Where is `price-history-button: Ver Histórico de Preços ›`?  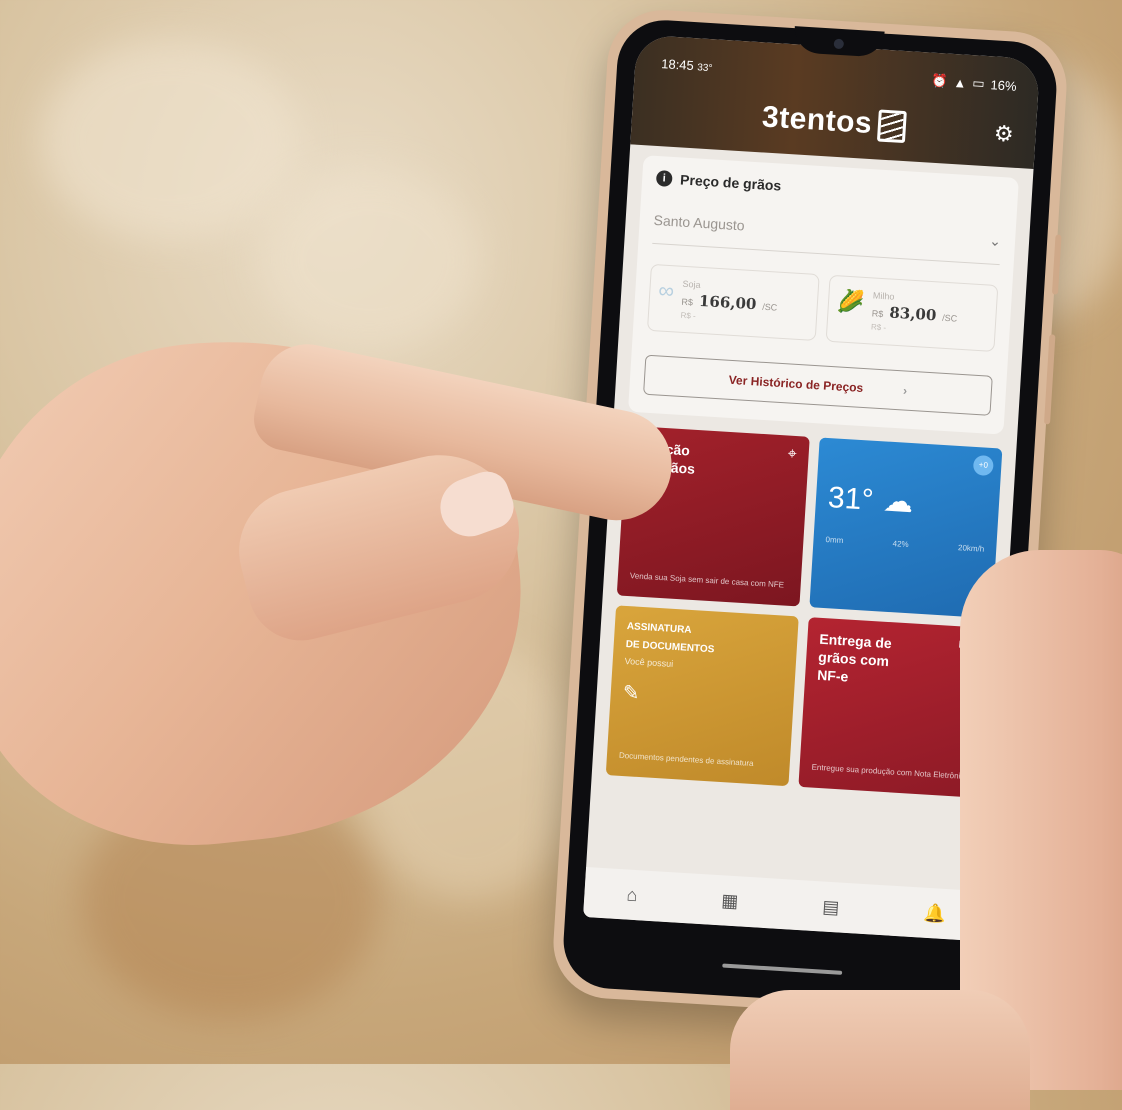 price-history-button: Ver Histórico de Preços › is located at coordinates (818, 385).